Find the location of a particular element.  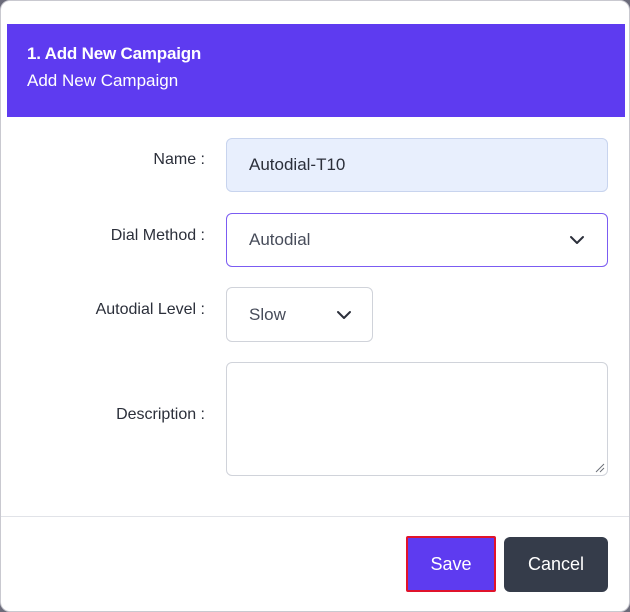

name-input-value: Autodial-T10 is located at coordinates (297, 164).